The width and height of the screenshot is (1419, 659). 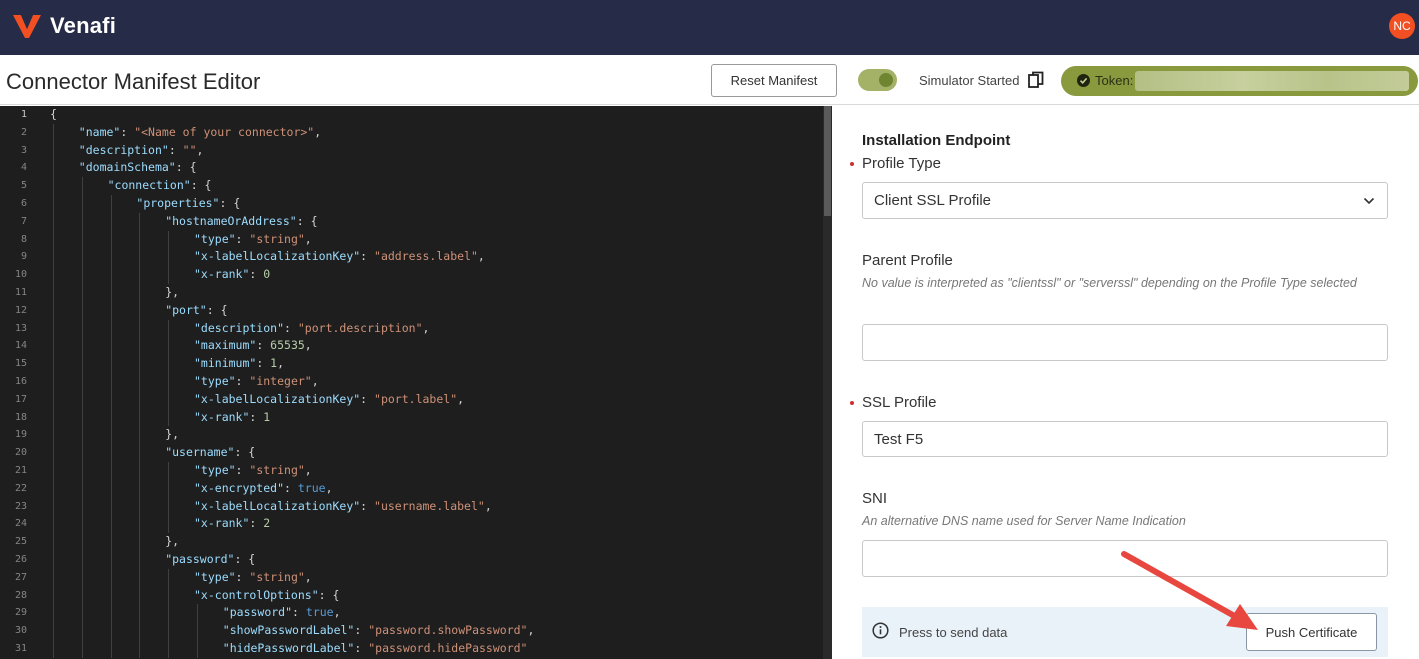 What do you see at coordinates (416, 471) in the screenshot?
I see `code-line: 21 "type": "string",` at bounding box center [416, 471].